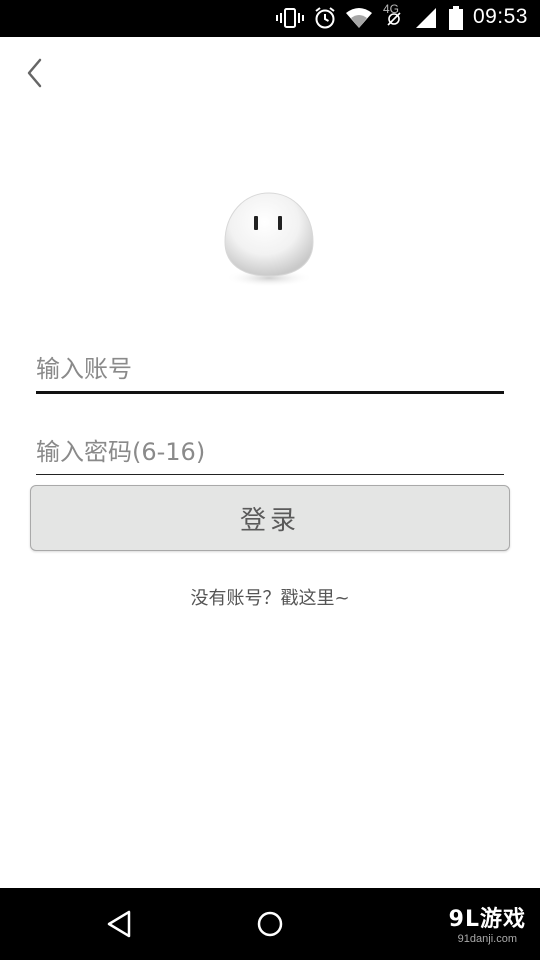  Describe the element at coordinates (270, 924) in the screenshot. I see `circle-home-icon` at that location.